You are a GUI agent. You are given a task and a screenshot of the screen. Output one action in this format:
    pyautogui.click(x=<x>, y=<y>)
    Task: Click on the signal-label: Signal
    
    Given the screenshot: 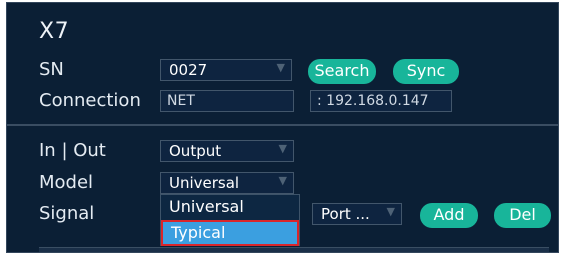 What is the action you would take?
    pyautogui.click(x=67, y=213)
    